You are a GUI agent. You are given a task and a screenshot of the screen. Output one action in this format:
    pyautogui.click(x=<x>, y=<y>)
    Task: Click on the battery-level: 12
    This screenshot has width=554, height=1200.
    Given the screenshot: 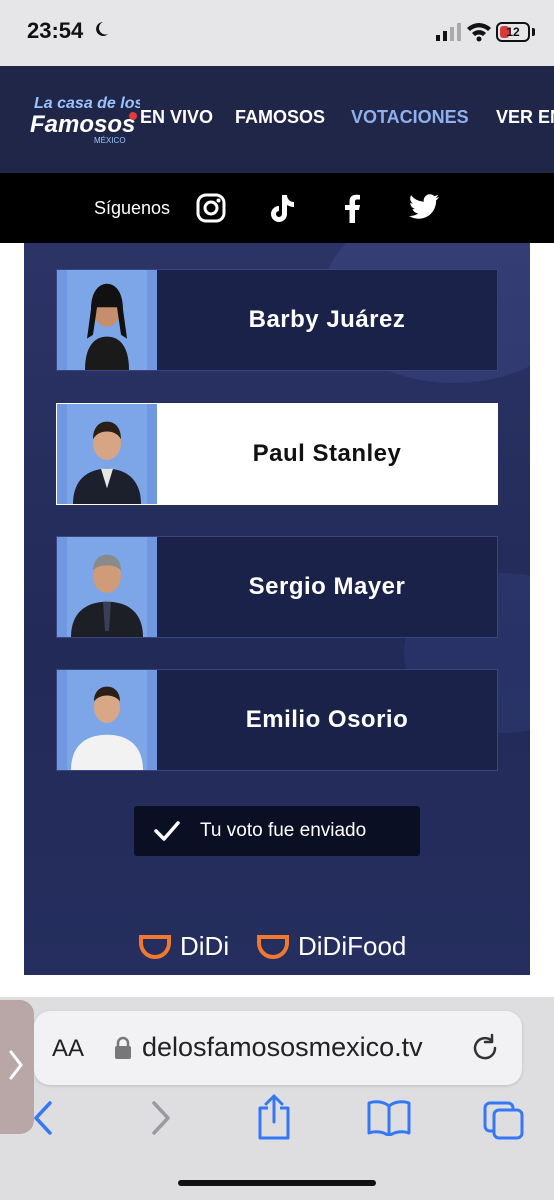 What is the action you would take?
    pyautogui.click(x=513, y=32)
    